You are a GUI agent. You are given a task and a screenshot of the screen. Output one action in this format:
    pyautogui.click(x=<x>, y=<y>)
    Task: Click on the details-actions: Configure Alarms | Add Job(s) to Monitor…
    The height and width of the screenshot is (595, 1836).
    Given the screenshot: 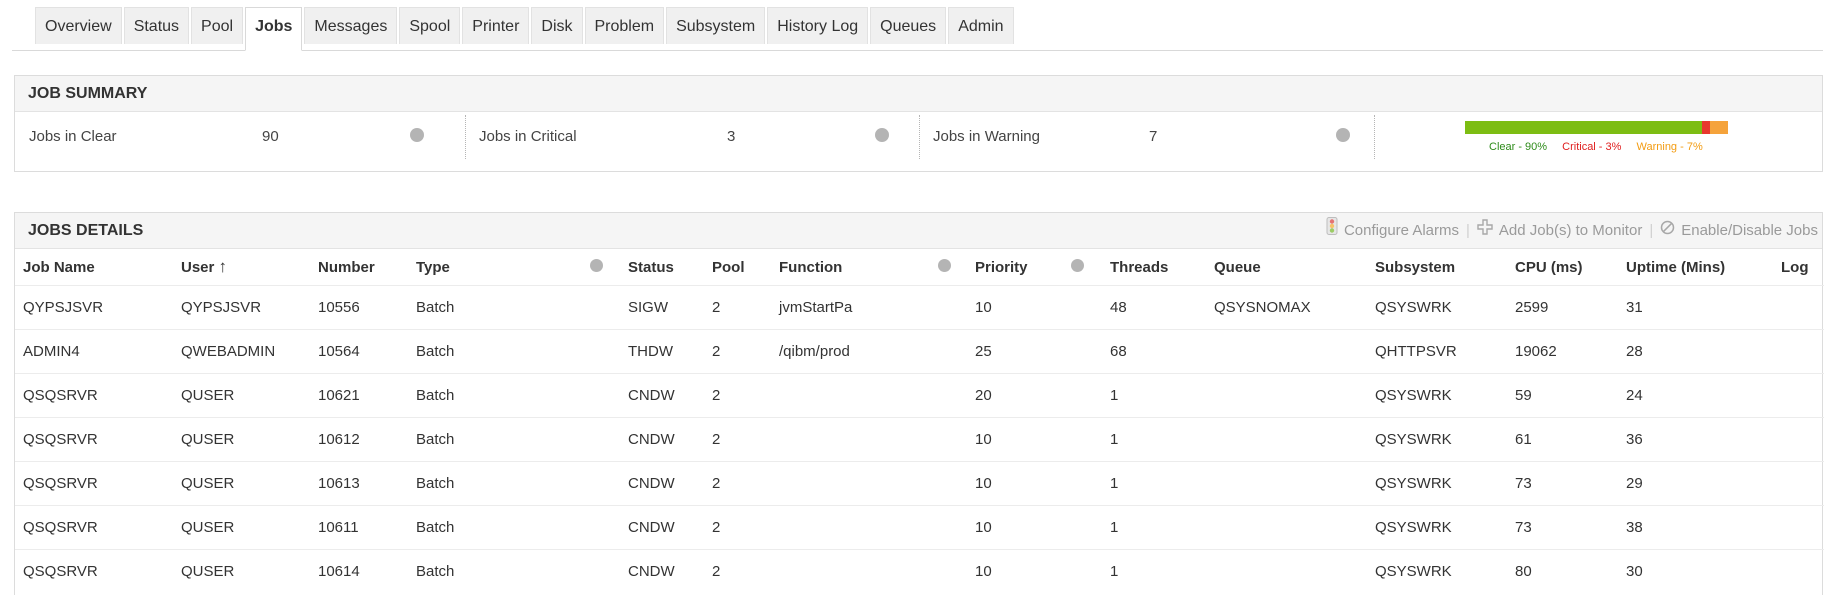 What is the action you would take?
    pyautogui.click(x=1572, y=230)
    